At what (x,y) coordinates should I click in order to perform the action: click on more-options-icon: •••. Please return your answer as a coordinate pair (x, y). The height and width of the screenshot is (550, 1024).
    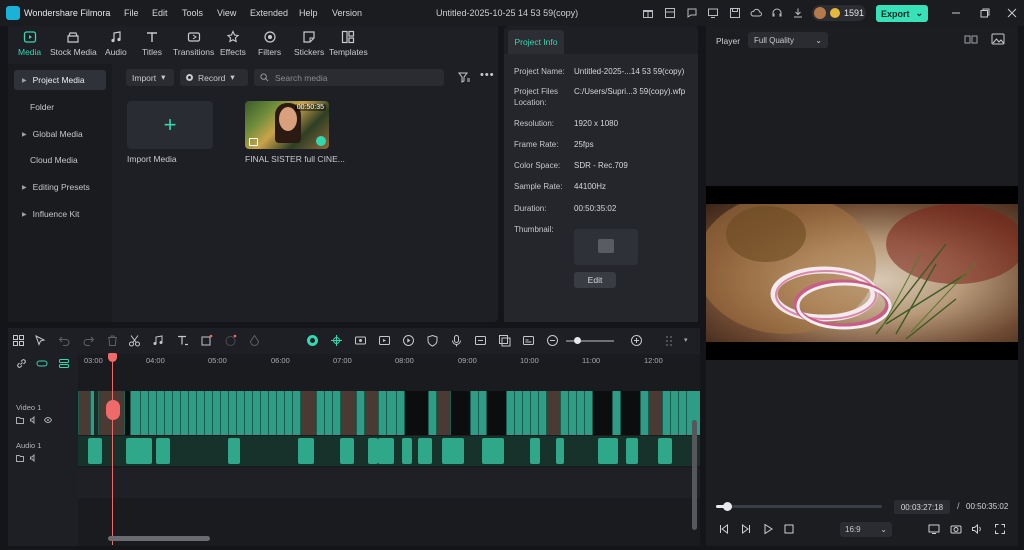
    Looking at the image, I should click on (487, 75).